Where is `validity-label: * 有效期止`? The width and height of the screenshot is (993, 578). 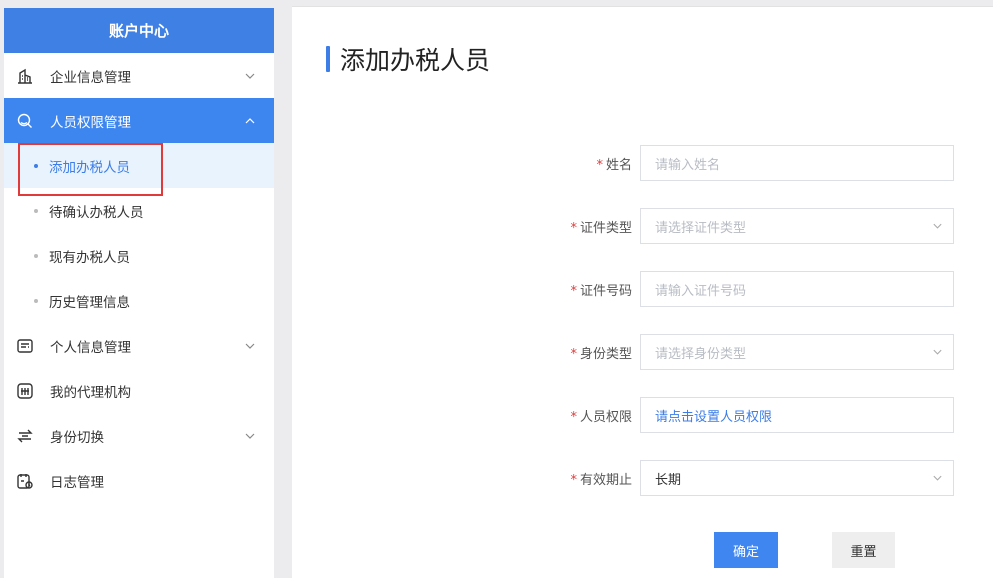 validity-label: * 有效期止 is located at coordinates (466, 478).